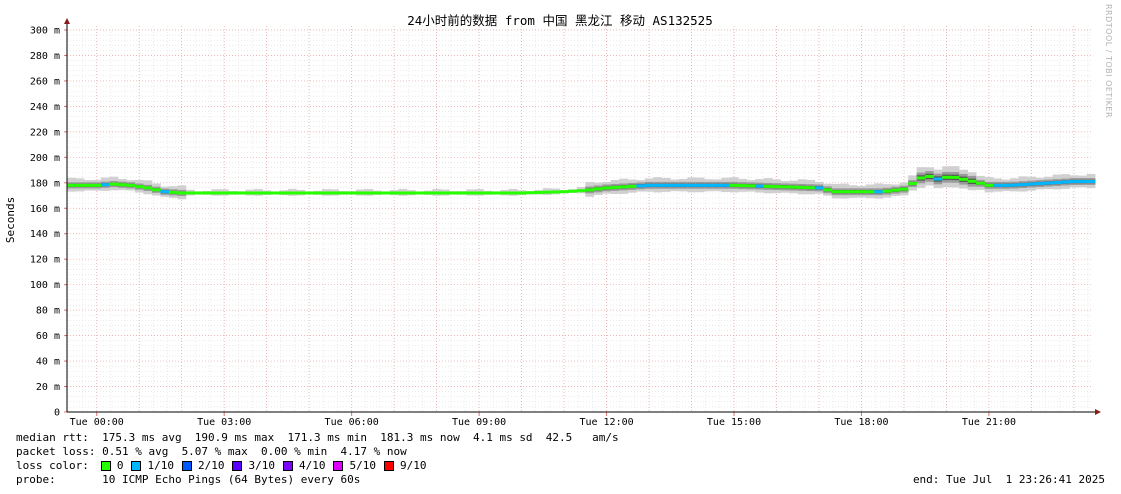 The height and width of the screenshot is (494, 1121). What do you see at coordinates (261, 465) in the screenshot?
I see `loss-color-text: 3/10` at bounding box center [261, 465].